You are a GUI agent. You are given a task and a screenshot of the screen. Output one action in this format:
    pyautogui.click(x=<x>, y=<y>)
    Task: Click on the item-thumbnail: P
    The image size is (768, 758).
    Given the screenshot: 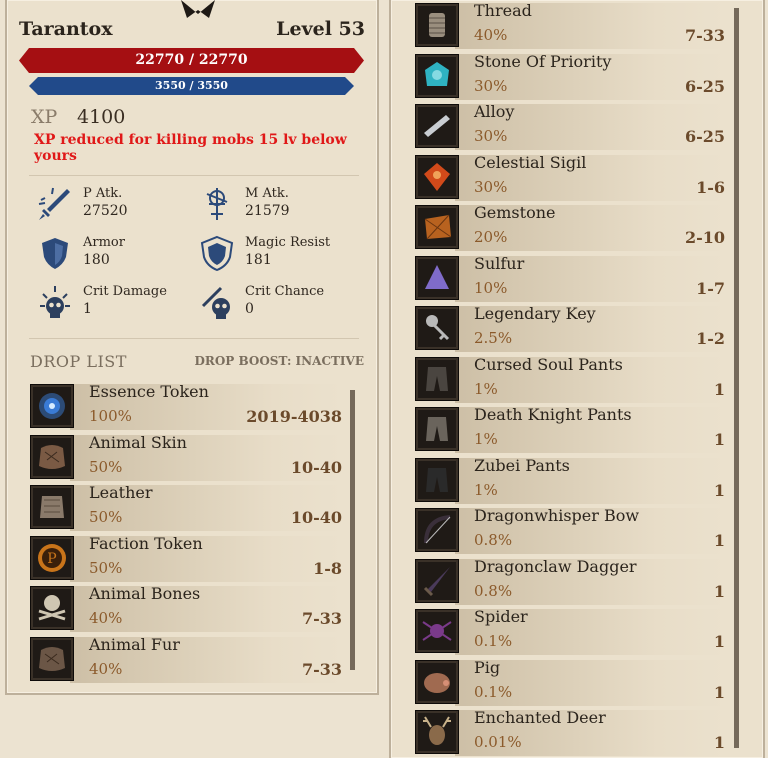 What is the action you would take?
    pyautogui.click(x=52, y=557)
    